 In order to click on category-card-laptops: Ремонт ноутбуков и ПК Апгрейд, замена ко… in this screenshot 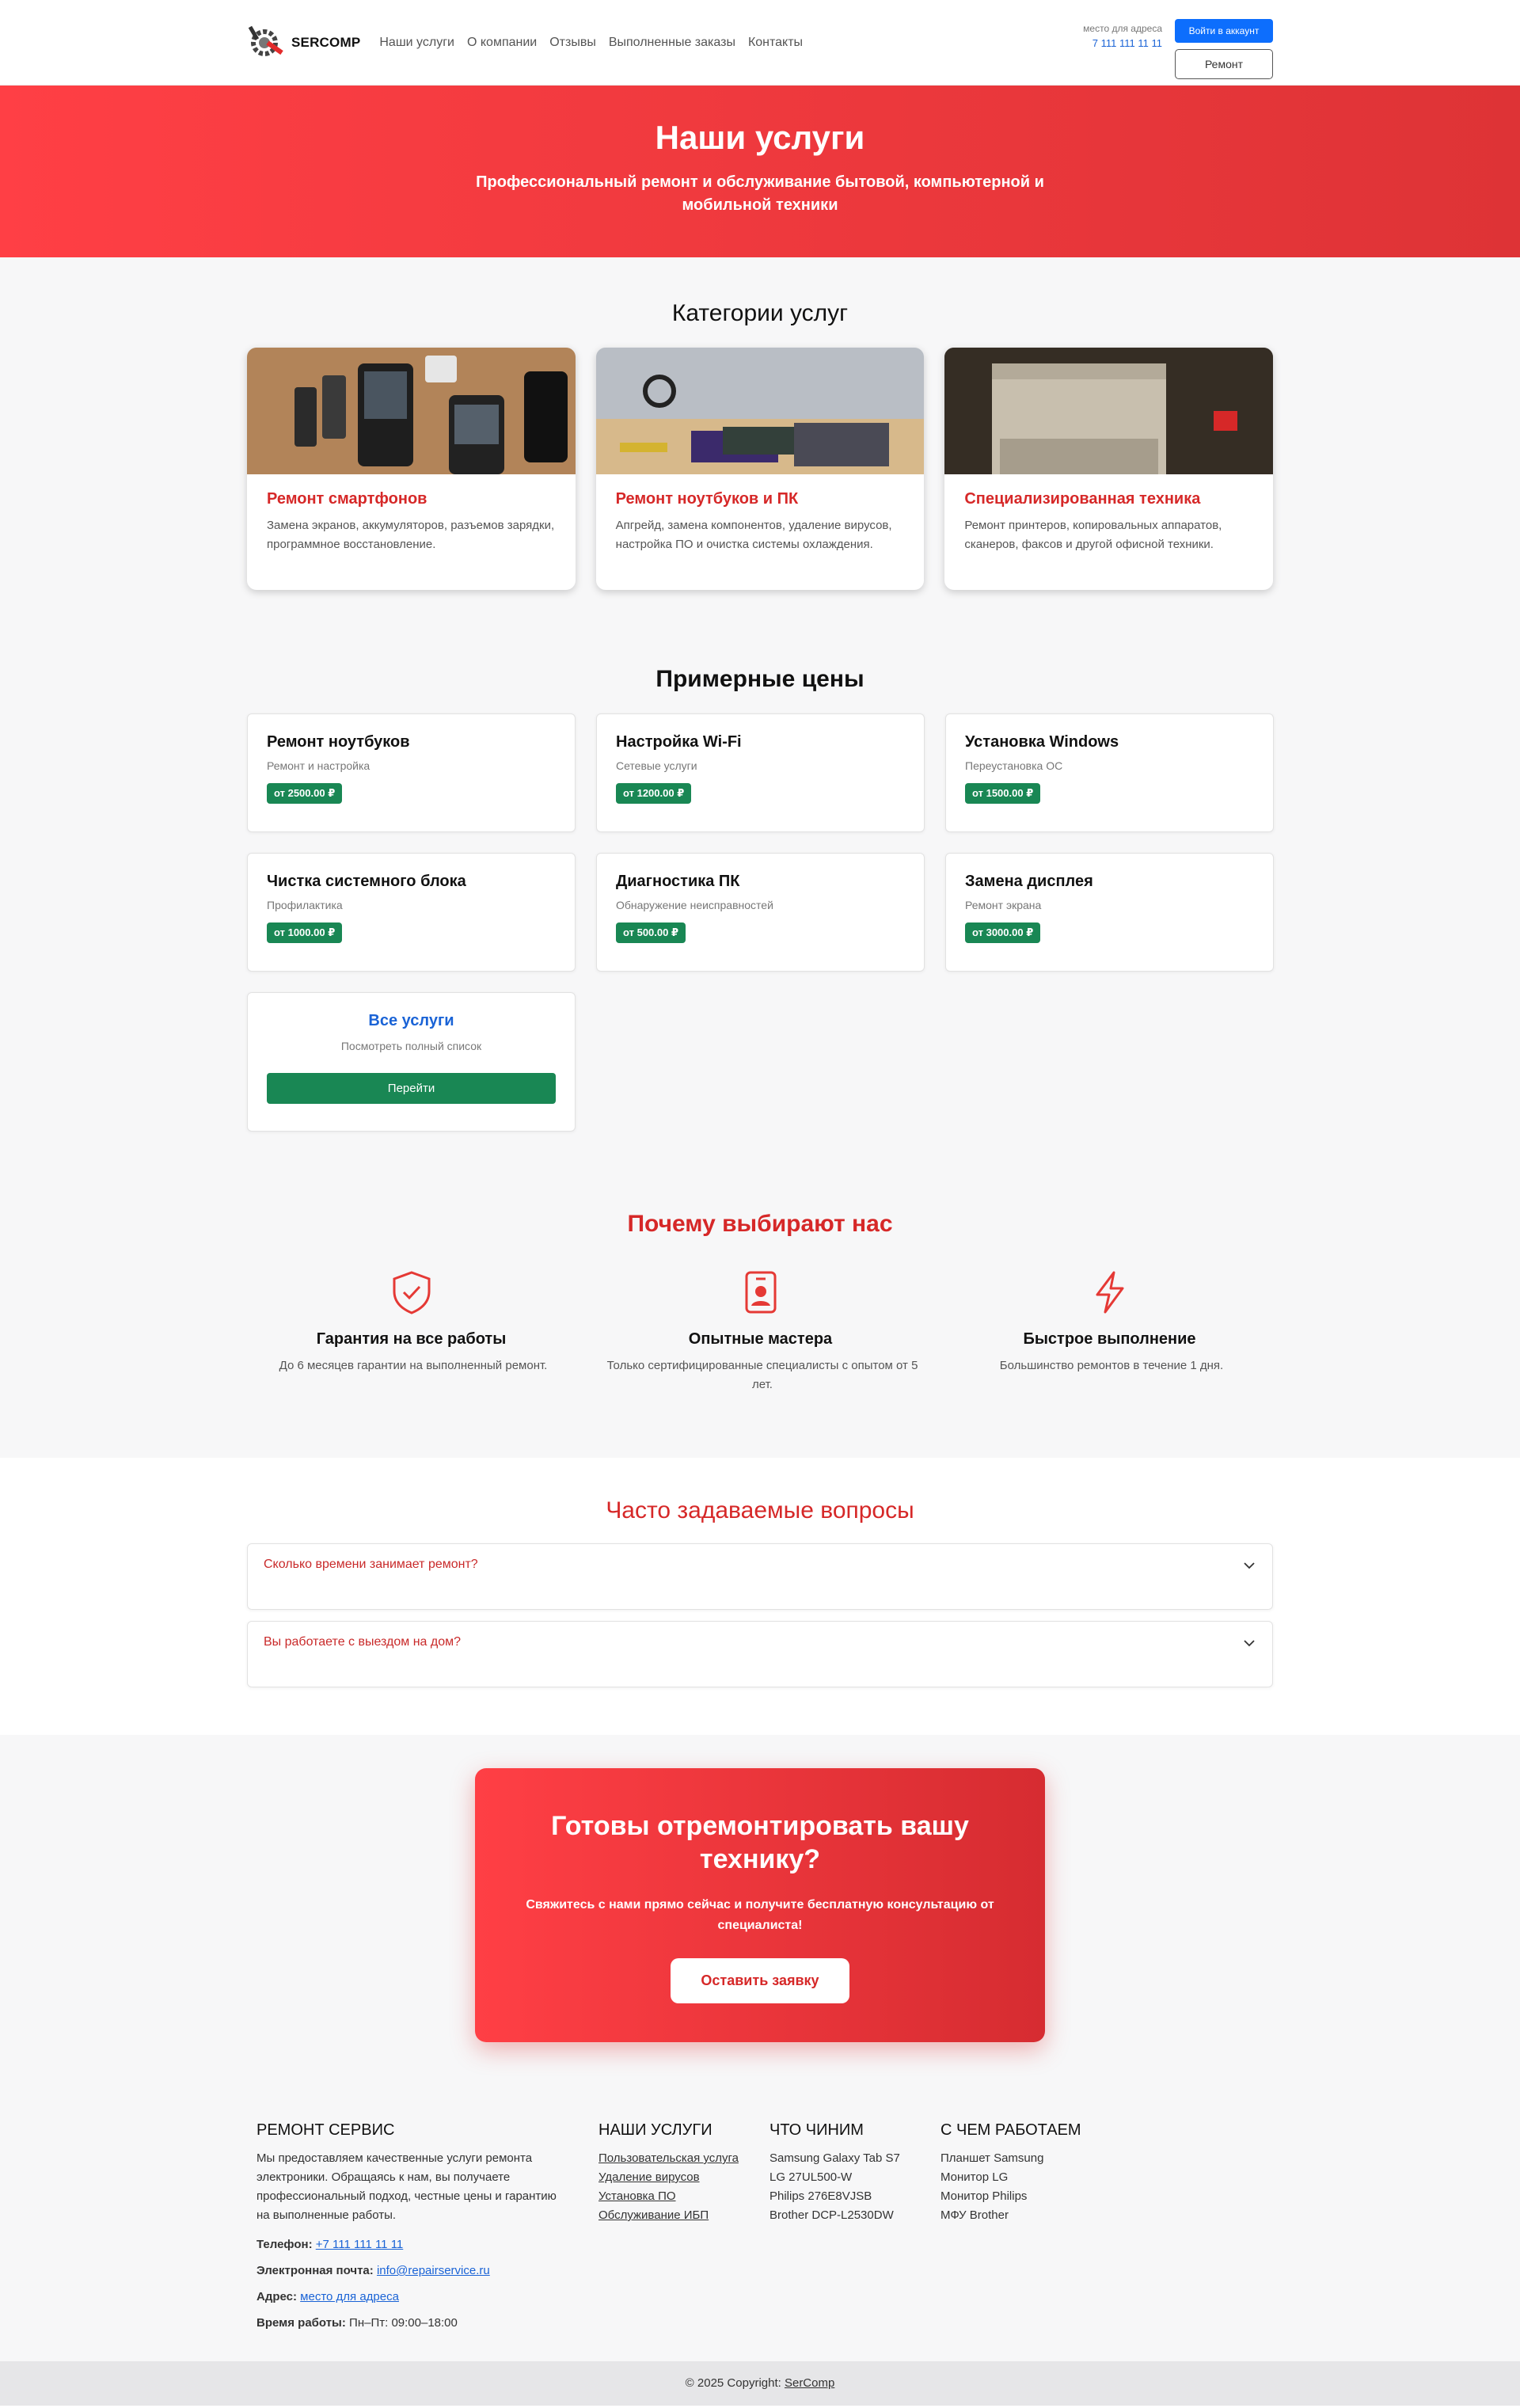, I will do `click(760, 469)`.